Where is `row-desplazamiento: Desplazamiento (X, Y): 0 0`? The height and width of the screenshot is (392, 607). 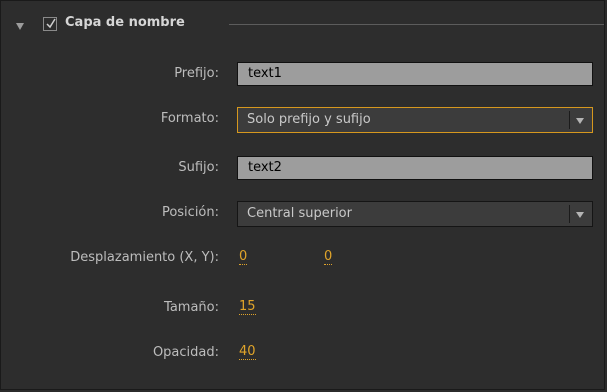
row-desplazamiento: Desplazamiento (X, Y): 0 0 is located at coordinates (302, 259).